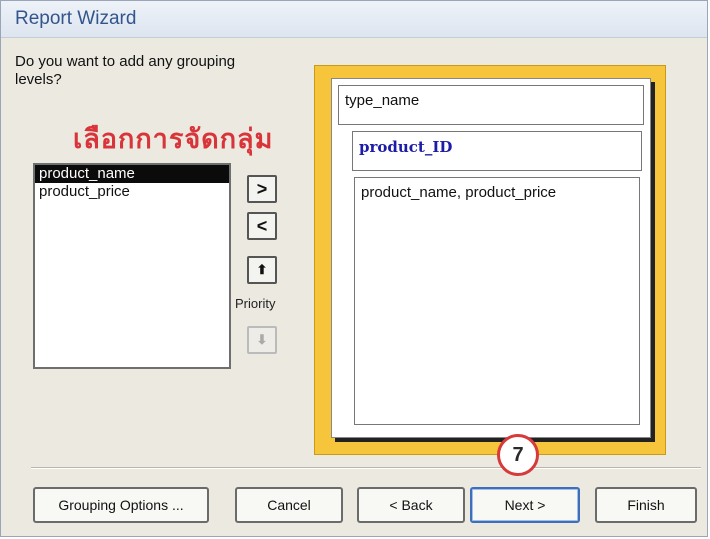  Describe the element at coordinates (125, 70) in the screenshot. I see `grouping-question: Do you want to add any grouping levels?` at that location.